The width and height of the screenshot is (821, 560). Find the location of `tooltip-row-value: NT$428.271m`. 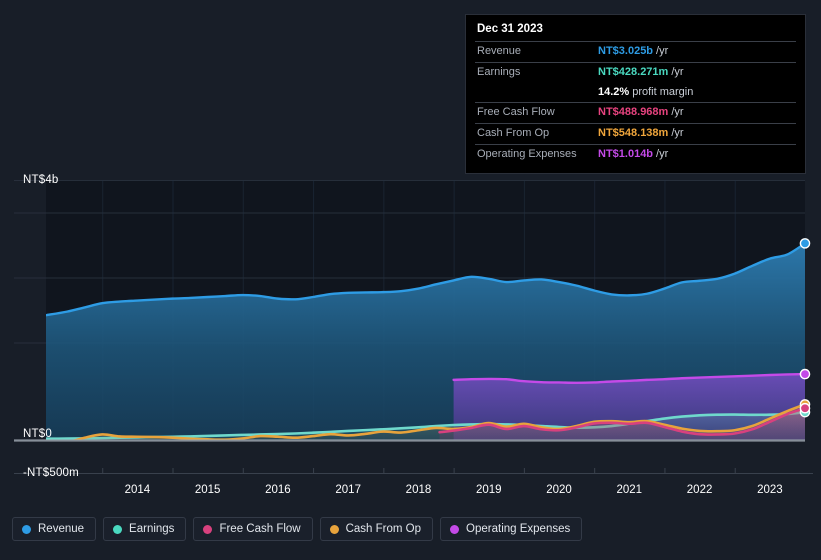

tooltip-row-value: NT$428.271m is located at coordinates (633, 71).